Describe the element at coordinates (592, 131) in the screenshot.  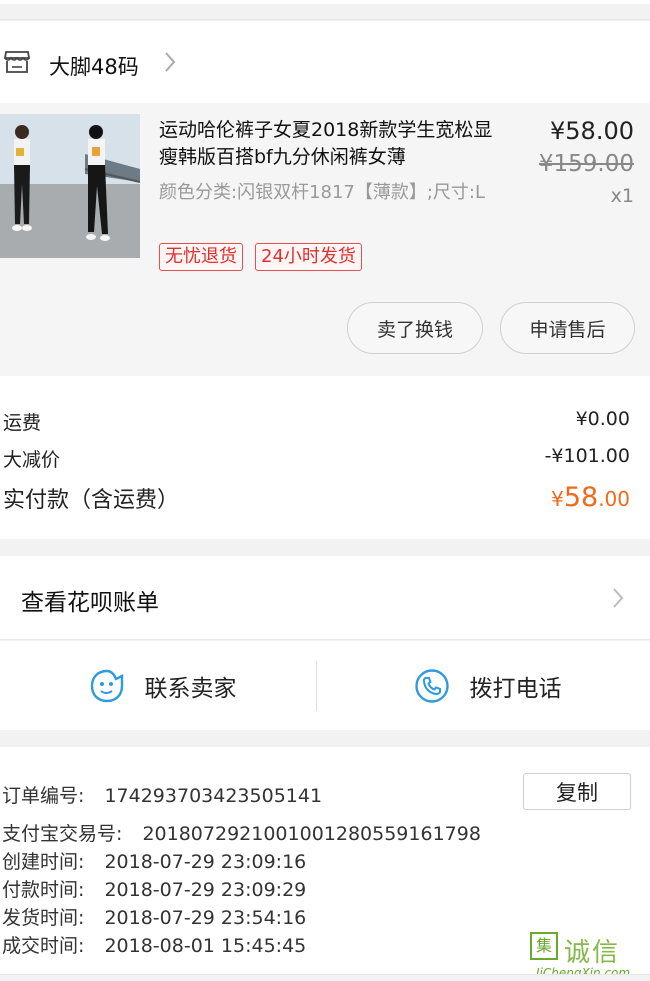
I see `product-price: ¥58.00` at that location.